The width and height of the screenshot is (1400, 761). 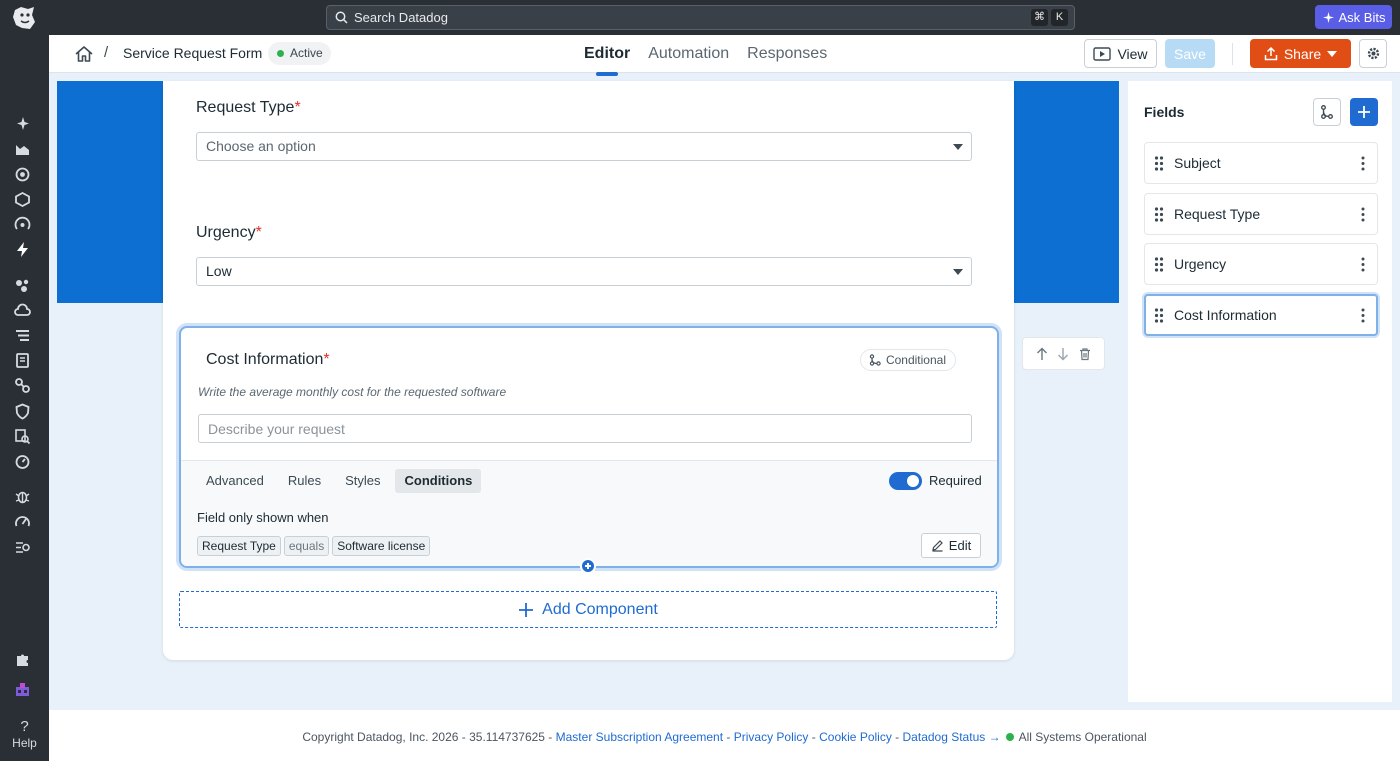 I want to click on help-button: ? Help, so click(x=24, y=734).